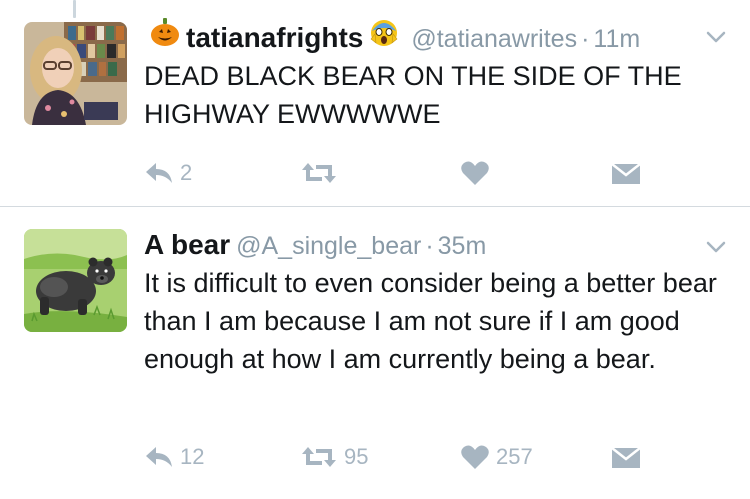  Describe the element at coordinates (375, 173) in the screenshot. I see `tweet-actions: 2` at that location.